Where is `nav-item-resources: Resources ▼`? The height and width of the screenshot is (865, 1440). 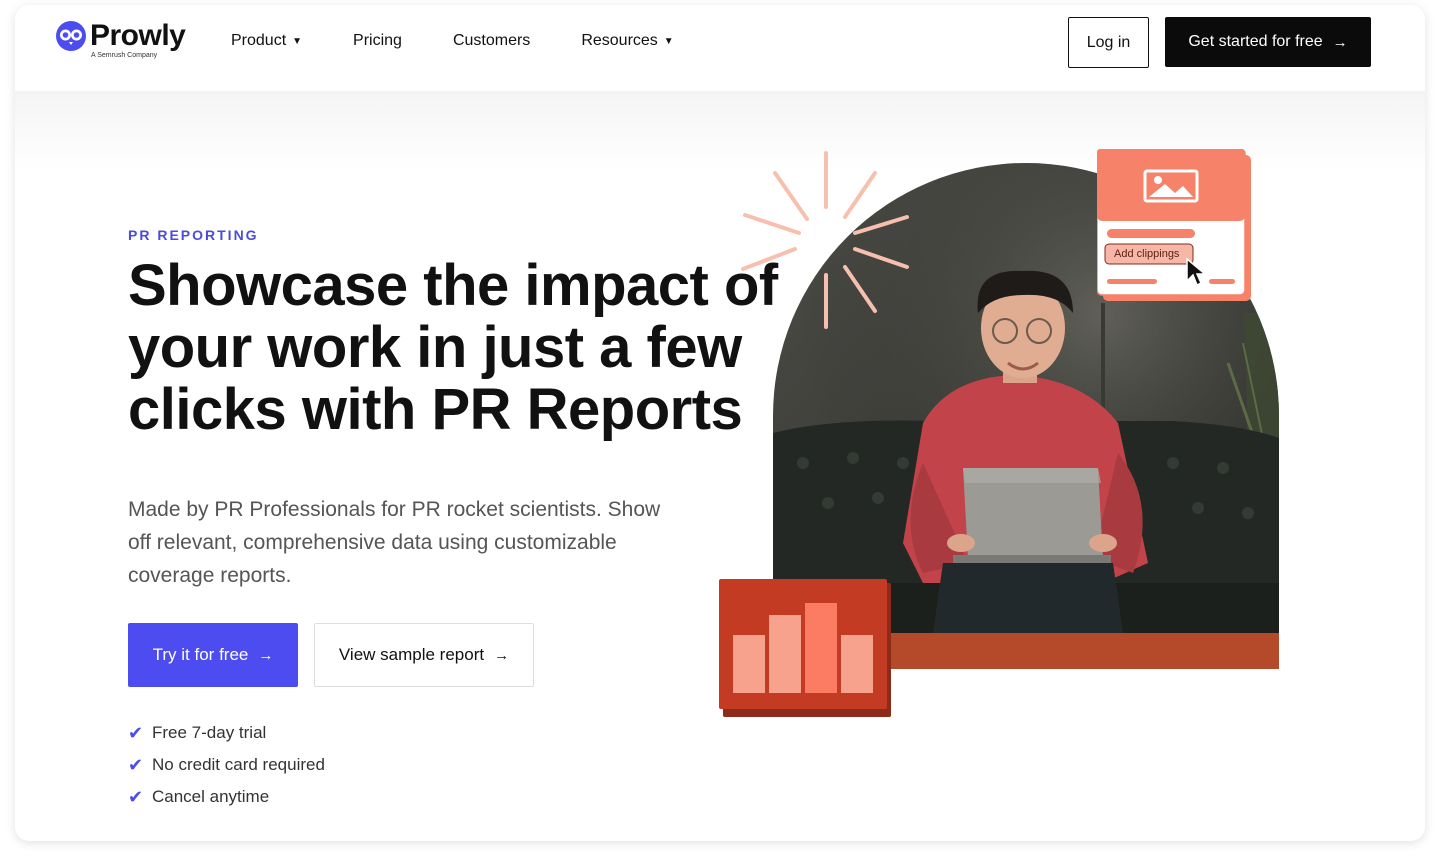
nav-item-resources: Resources ▼ is located at coordinates (627, 41).